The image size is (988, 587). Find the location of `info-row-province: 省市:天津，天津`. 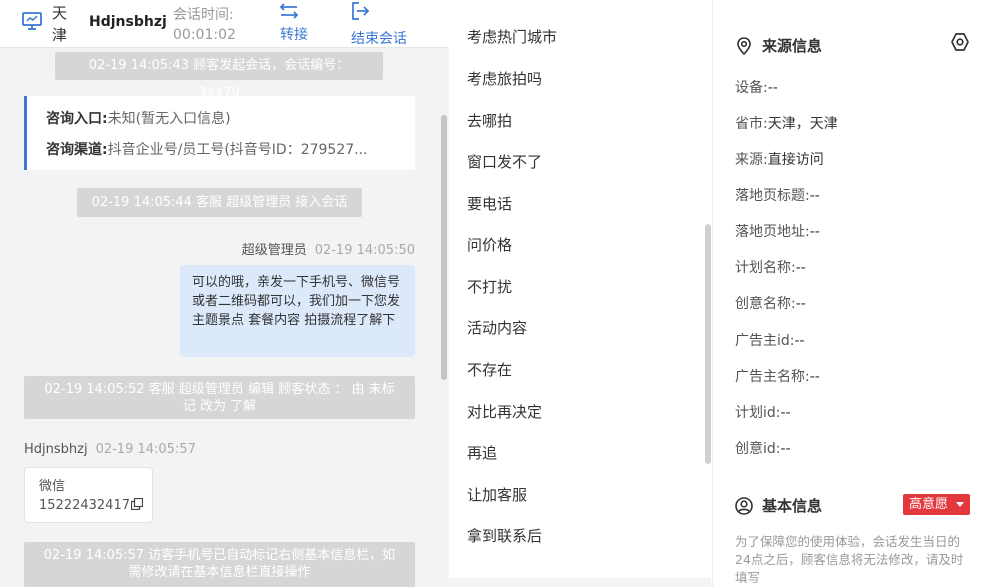

info-row-province: 省市:天津，天津 is located at coordinates (786, 124).